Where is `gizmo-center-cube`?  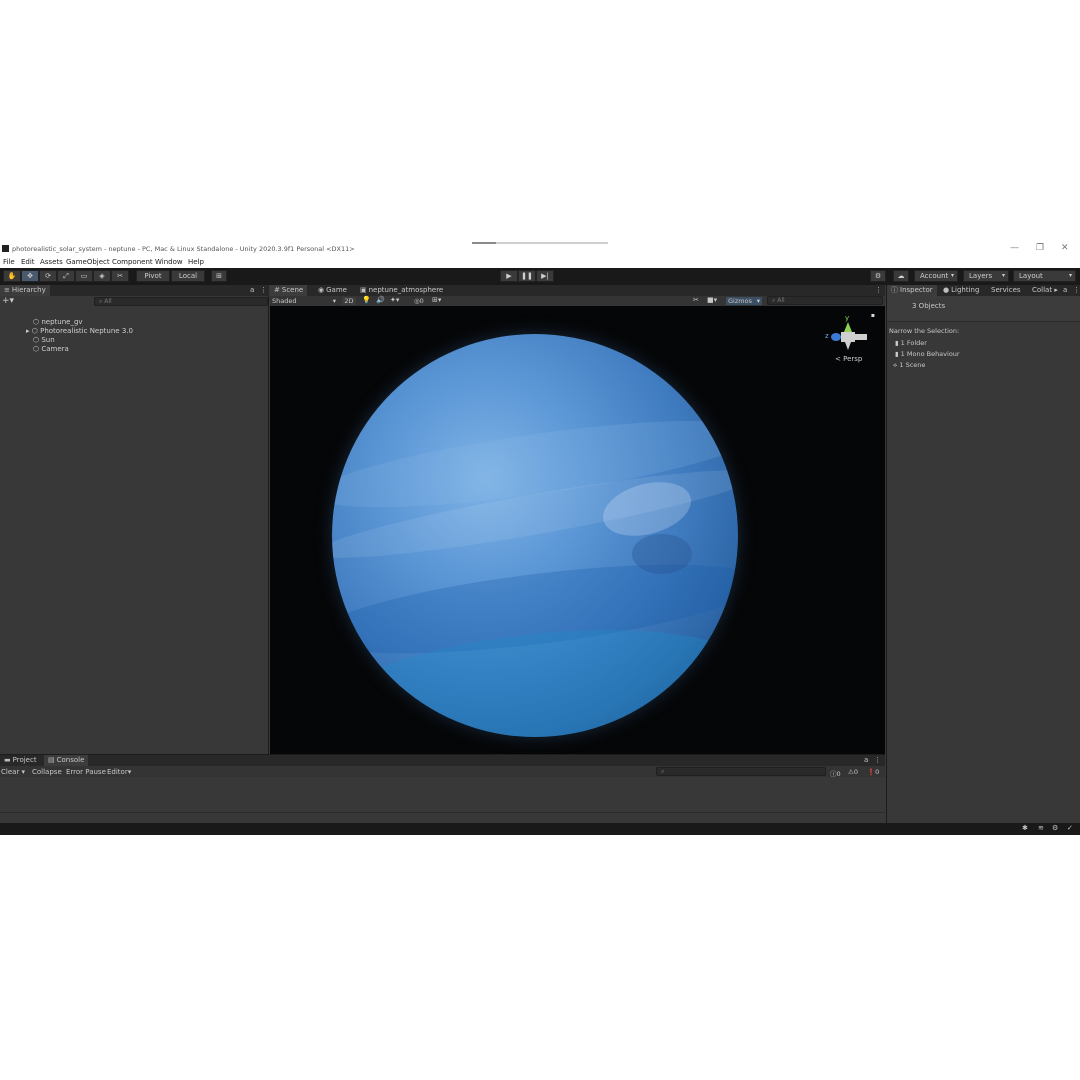 gizmo-center-cube is located at coordinates (848, 337).